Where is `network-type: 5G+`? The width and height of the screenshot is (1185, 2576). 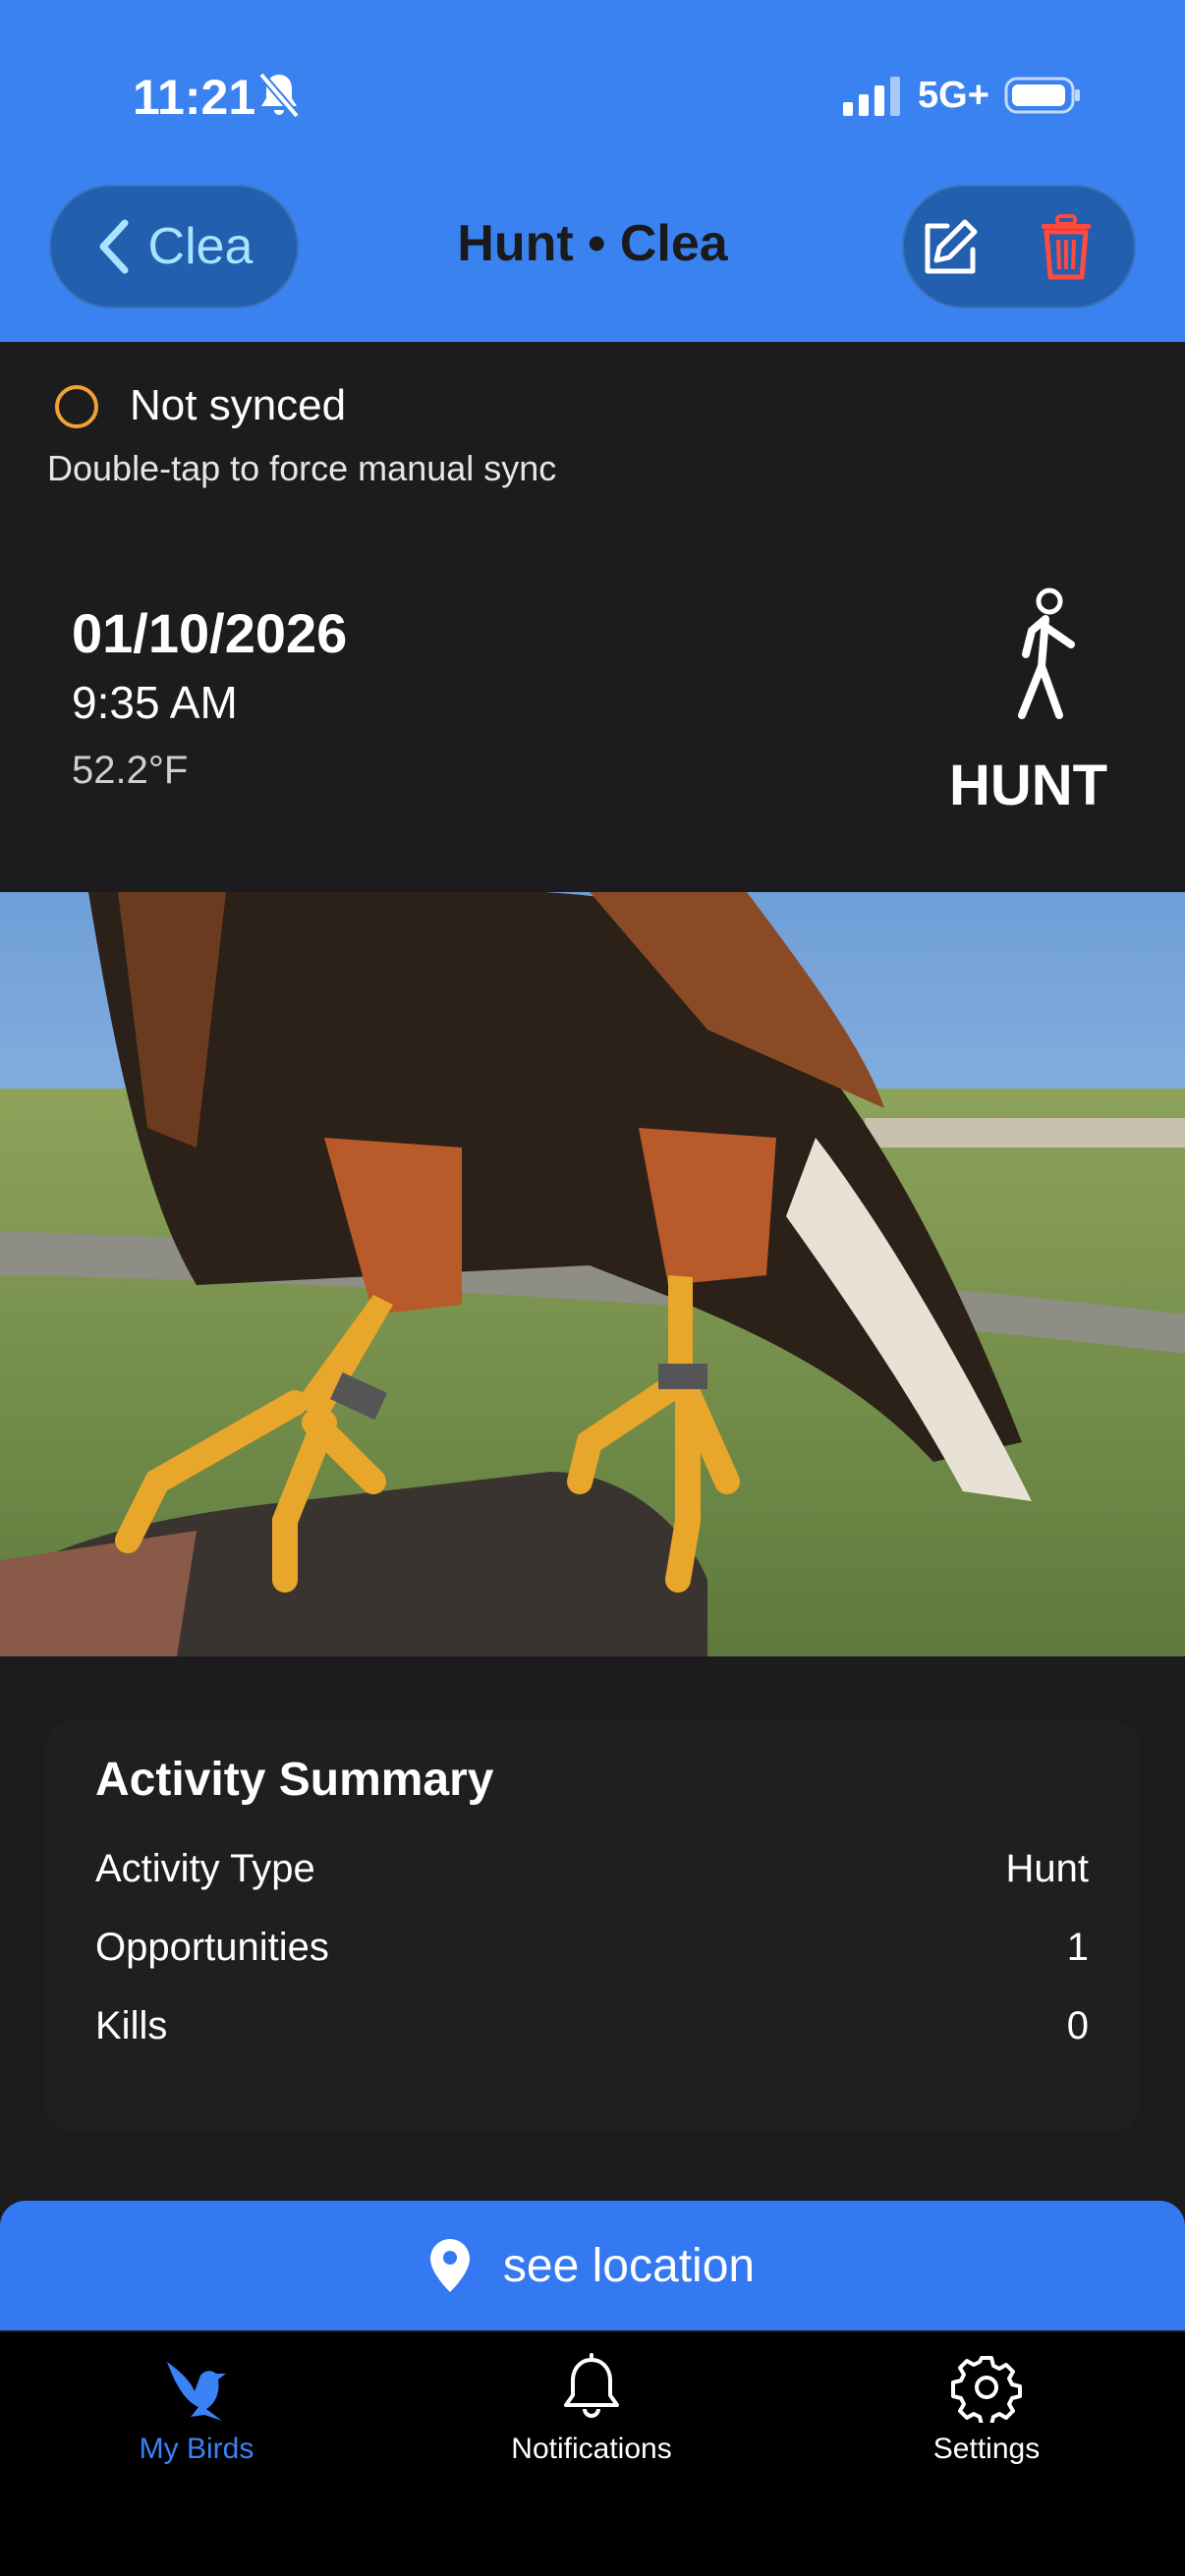 network-type: 5G+ is located at coordinates (954, 95).